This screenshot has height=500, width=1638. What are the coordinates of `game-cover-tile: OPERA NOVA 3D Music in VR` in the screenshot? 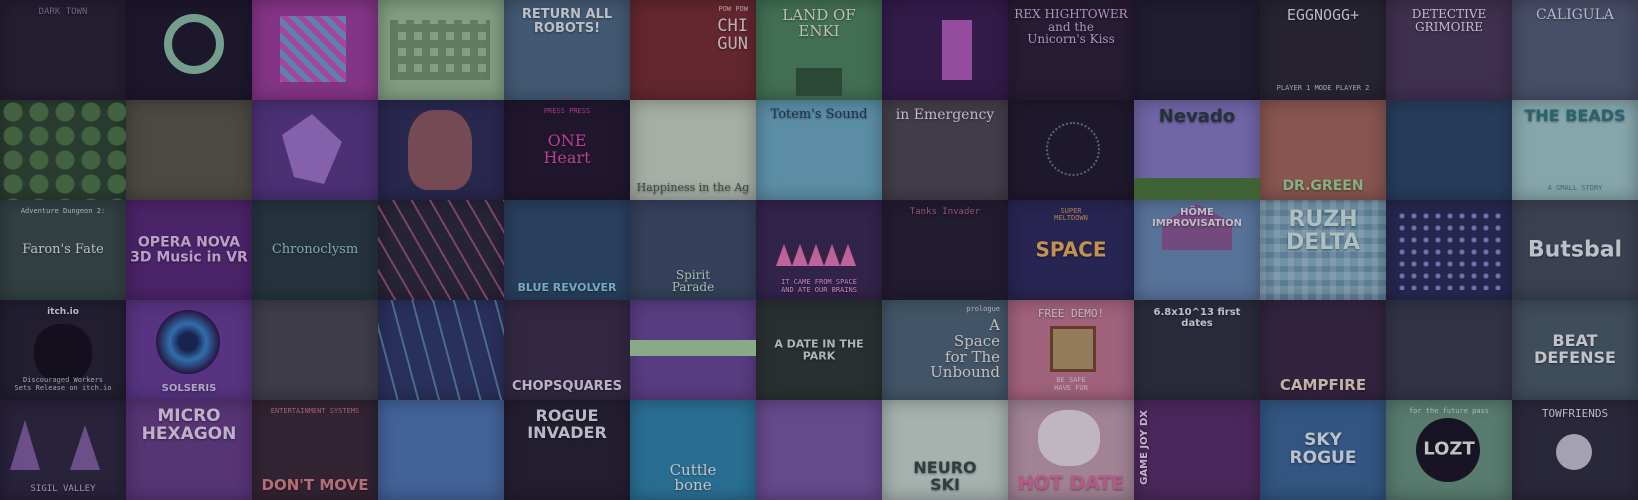 It's located at (189, 250).